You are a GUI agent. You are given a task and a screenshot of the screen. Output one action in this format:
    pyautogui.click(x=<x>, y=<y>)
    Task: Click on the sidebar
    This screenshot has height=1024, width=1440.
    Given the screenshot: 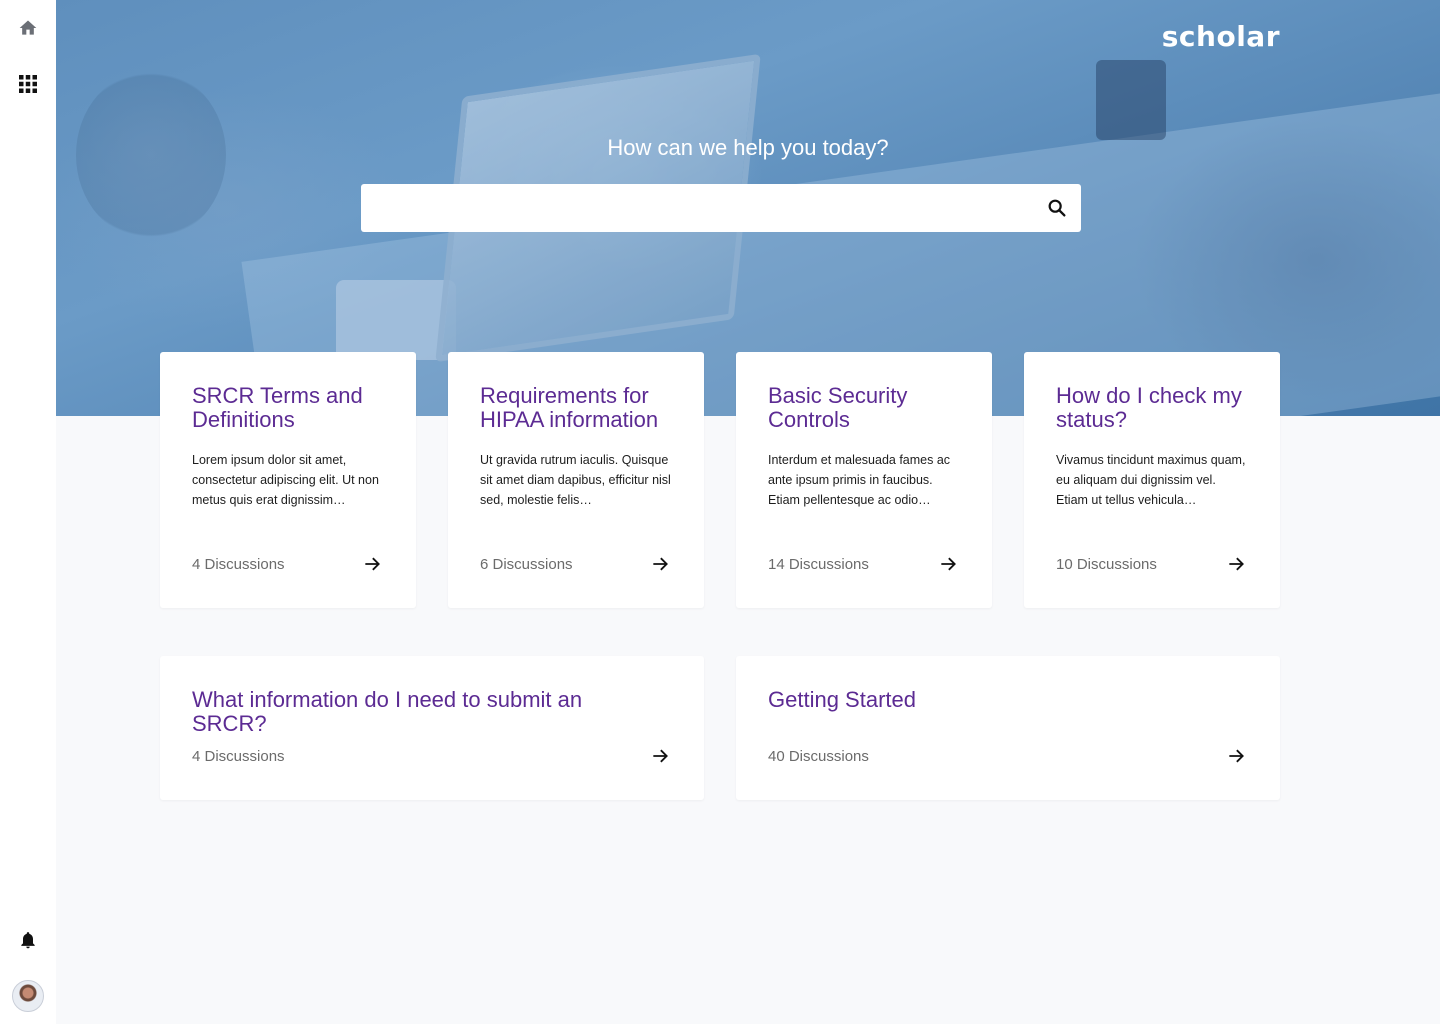 What is the action you would take?
    pyautogui.click(x=28, y=512)
    